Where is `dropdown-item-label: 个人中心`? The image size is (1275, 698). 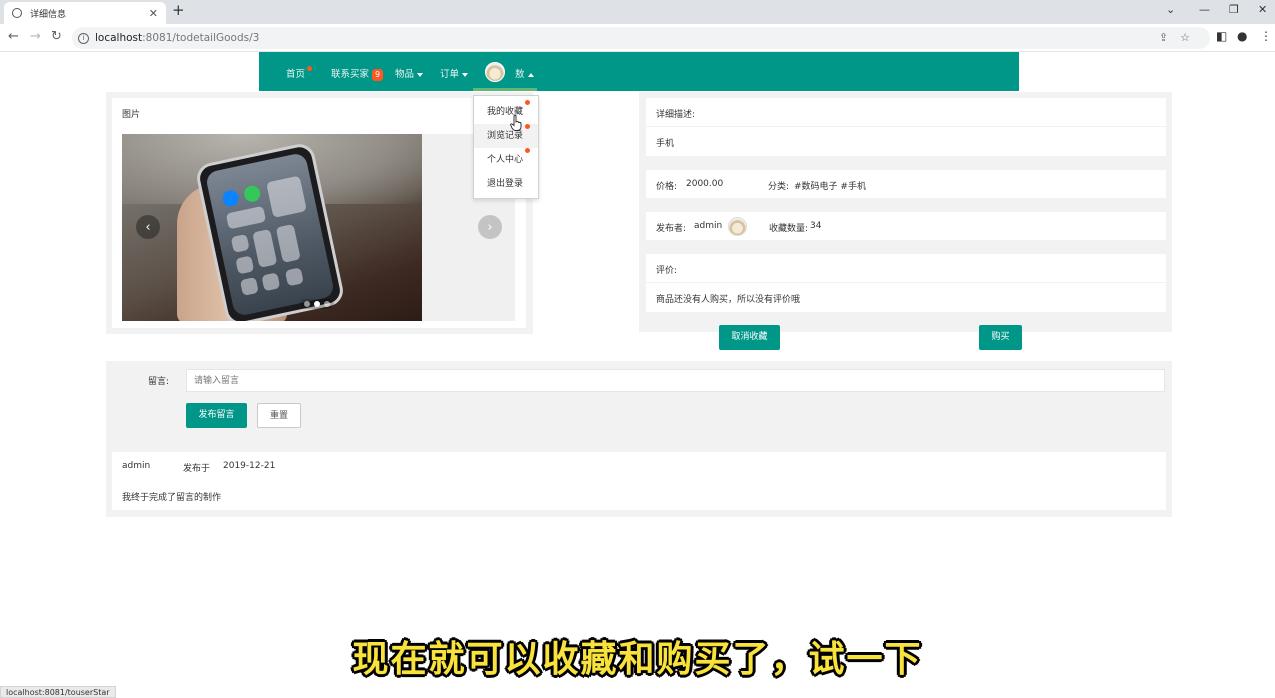 dropdown-item-label: 个人中心 is located at coordinates (505, 160).